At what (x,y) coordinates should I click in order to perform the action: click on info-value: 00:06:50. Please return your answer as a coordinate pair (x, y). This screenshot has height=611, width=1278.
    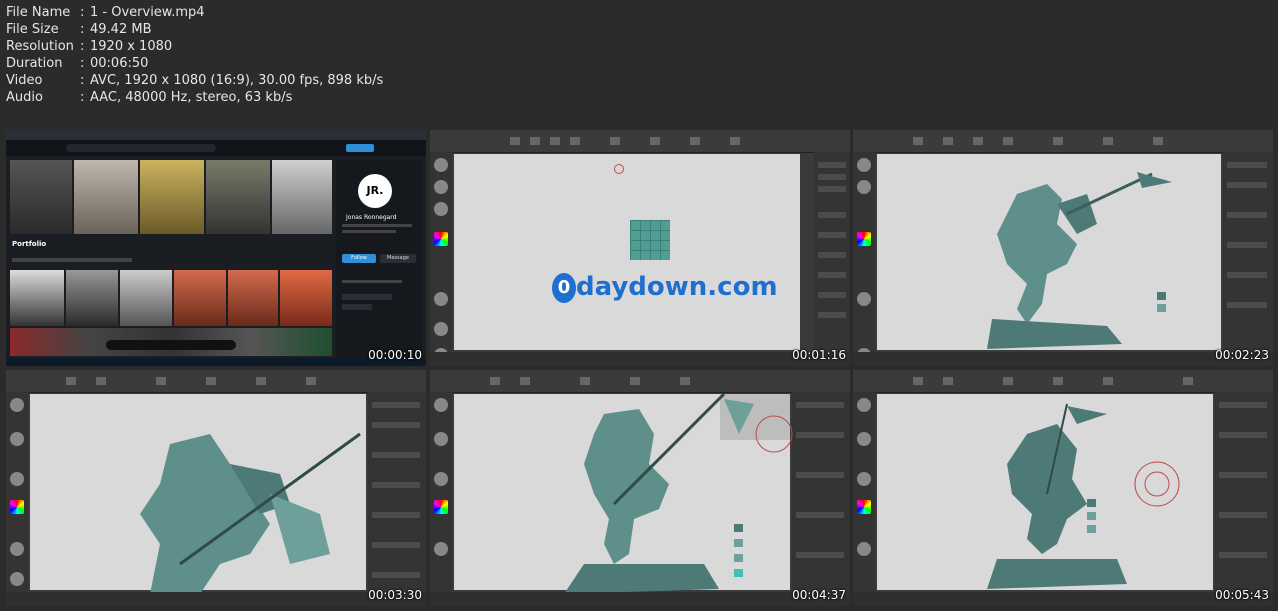
    Looking at the image, I should click on (119, 63).